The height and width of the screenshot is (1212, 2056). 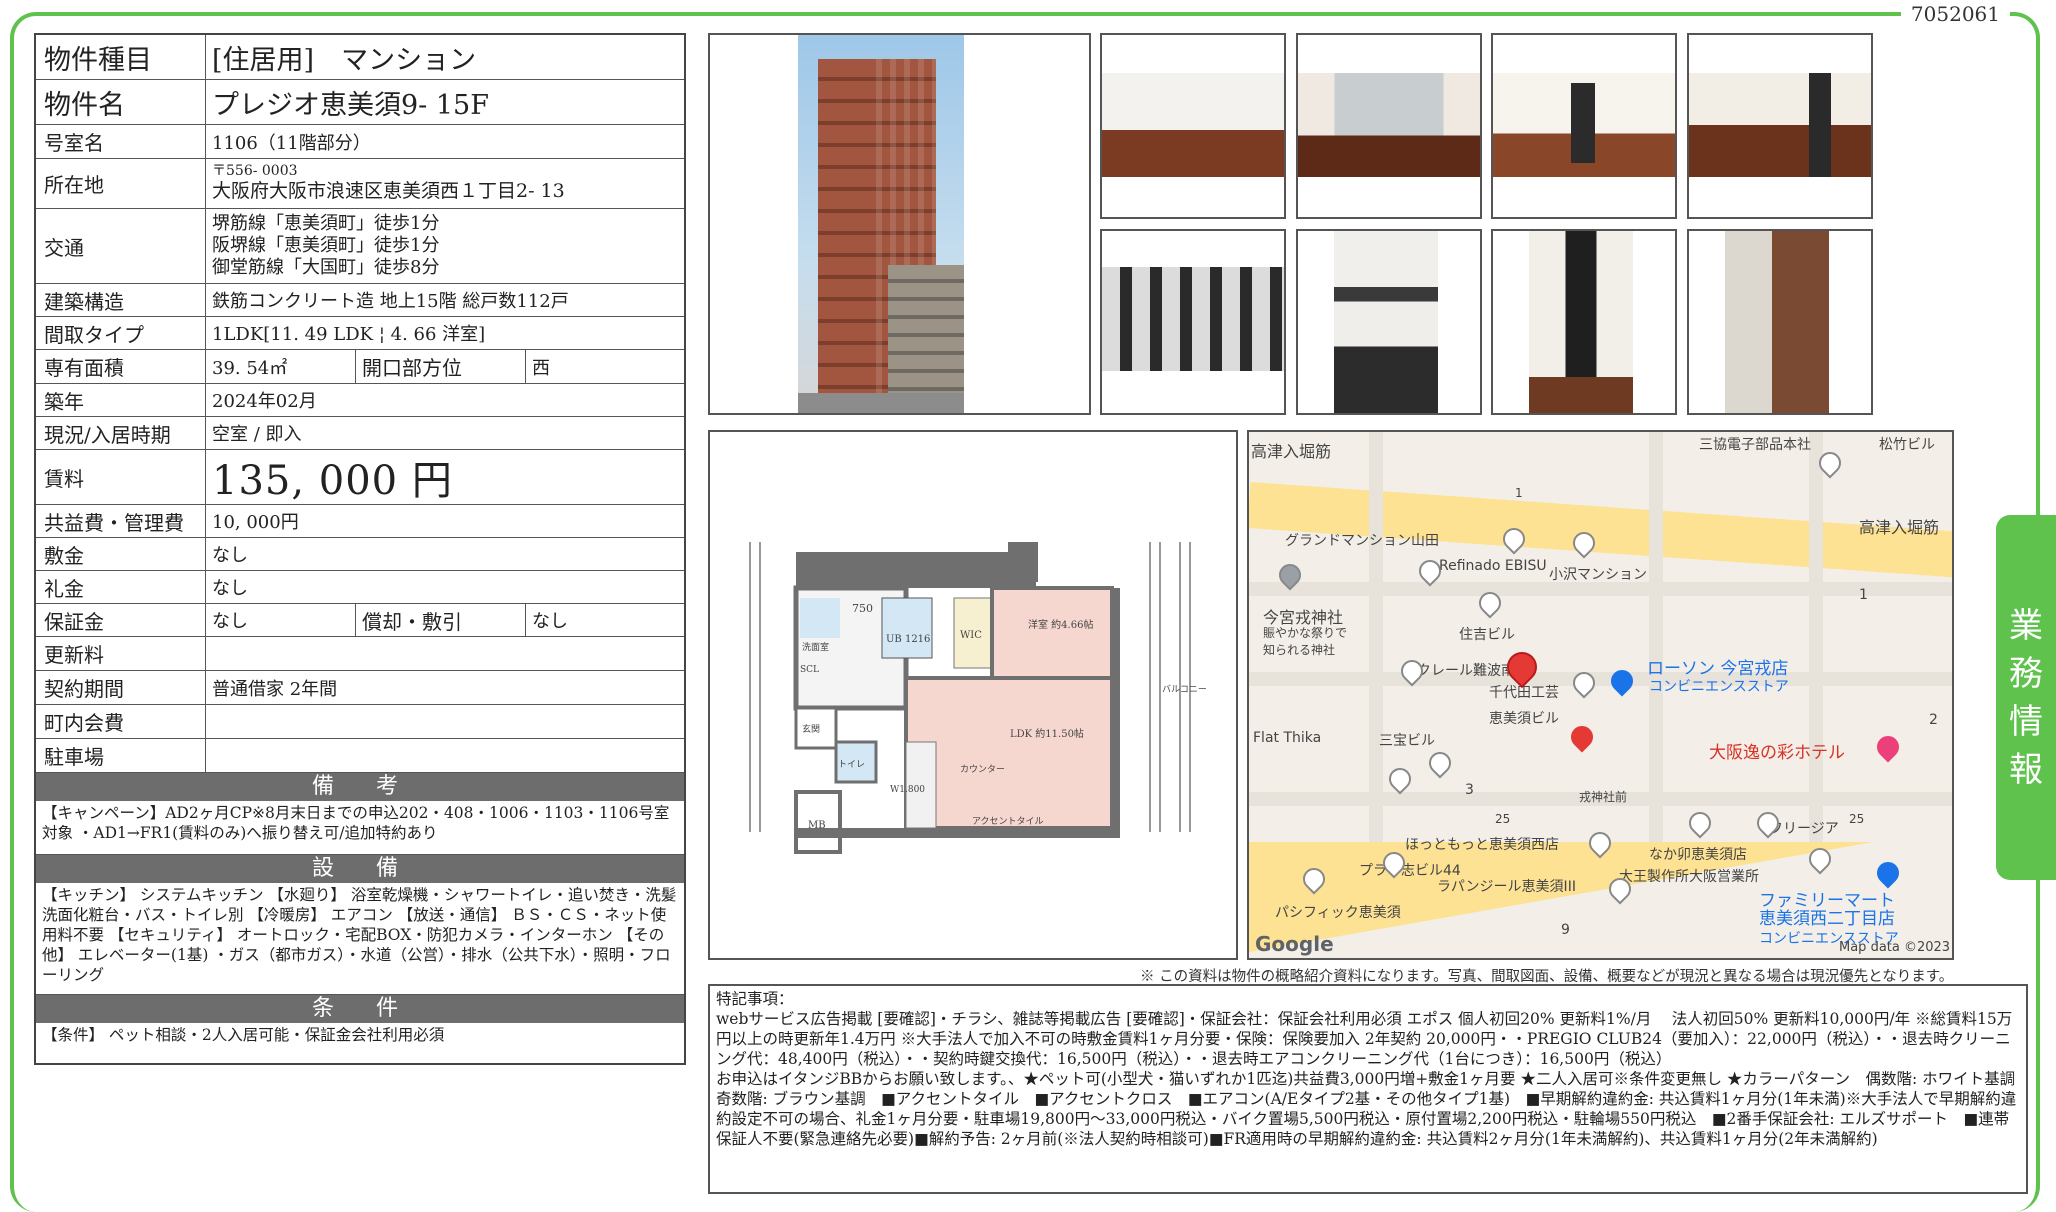 What do you see at coordinates (121, 620) in the screenshot?
I see `label-guarantee: 保証金` at bounding box center [121, 620].